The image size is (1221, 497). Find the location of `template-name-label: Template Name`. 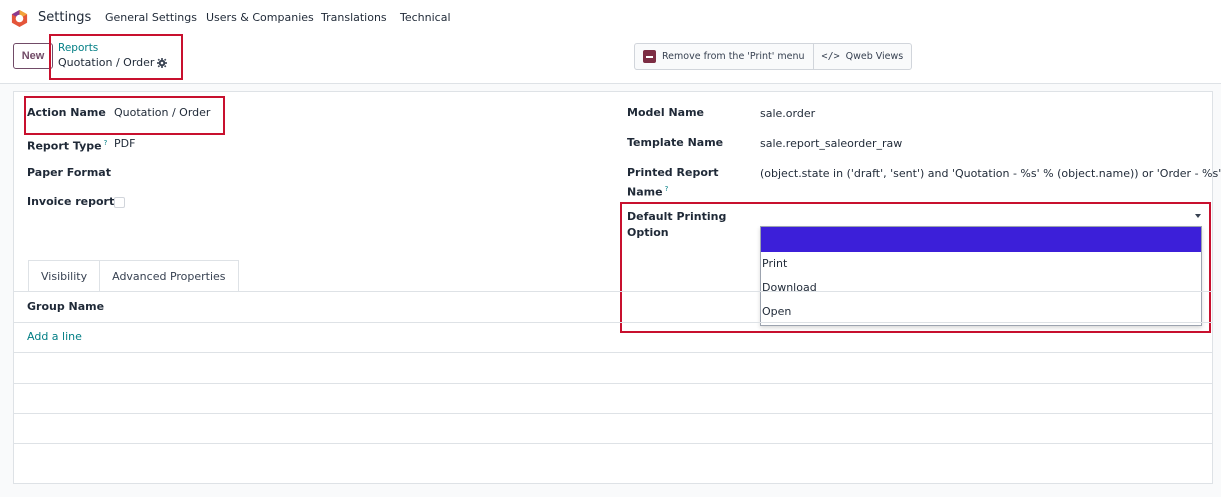

template-name-label: Template Name is located at coordinates (675, 142).